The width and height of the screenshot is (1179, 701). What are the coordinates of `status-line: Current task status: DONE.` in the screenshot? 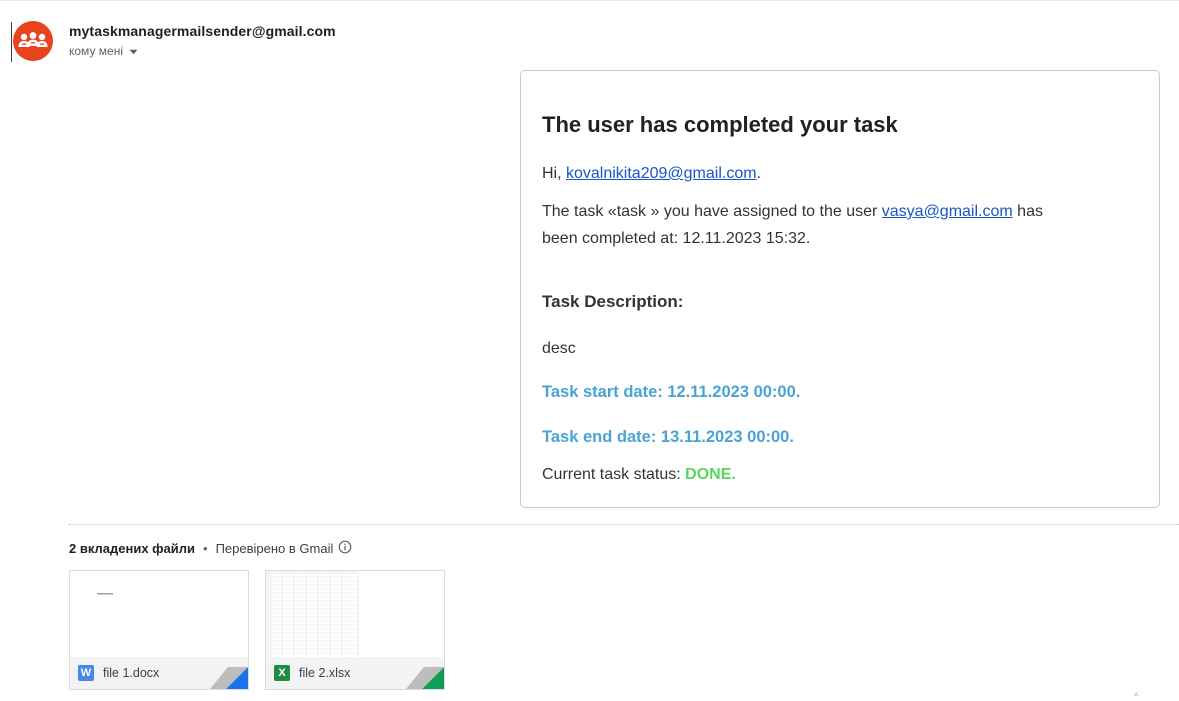 It's located at (639, 474).